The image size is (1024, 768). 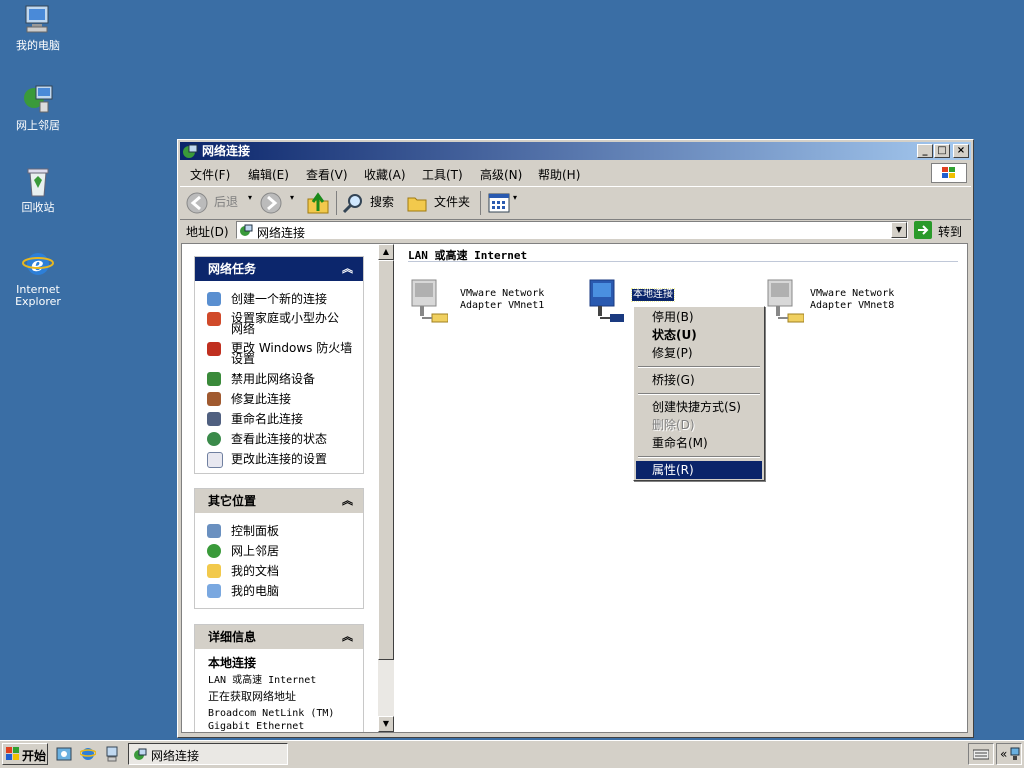 What do you see at coordinates (279, 439) in the screenshot?
I see `task-view-status: 查看此连接的状态` at bounding box center [279, 439].